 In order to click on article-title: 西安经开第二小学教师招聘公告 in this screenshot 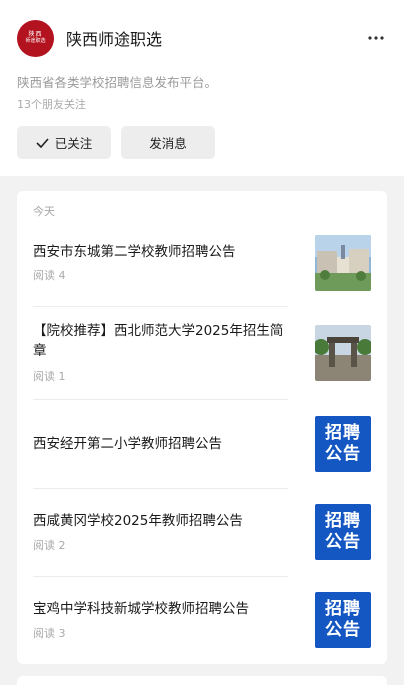, I will do `click(127, 444)`.